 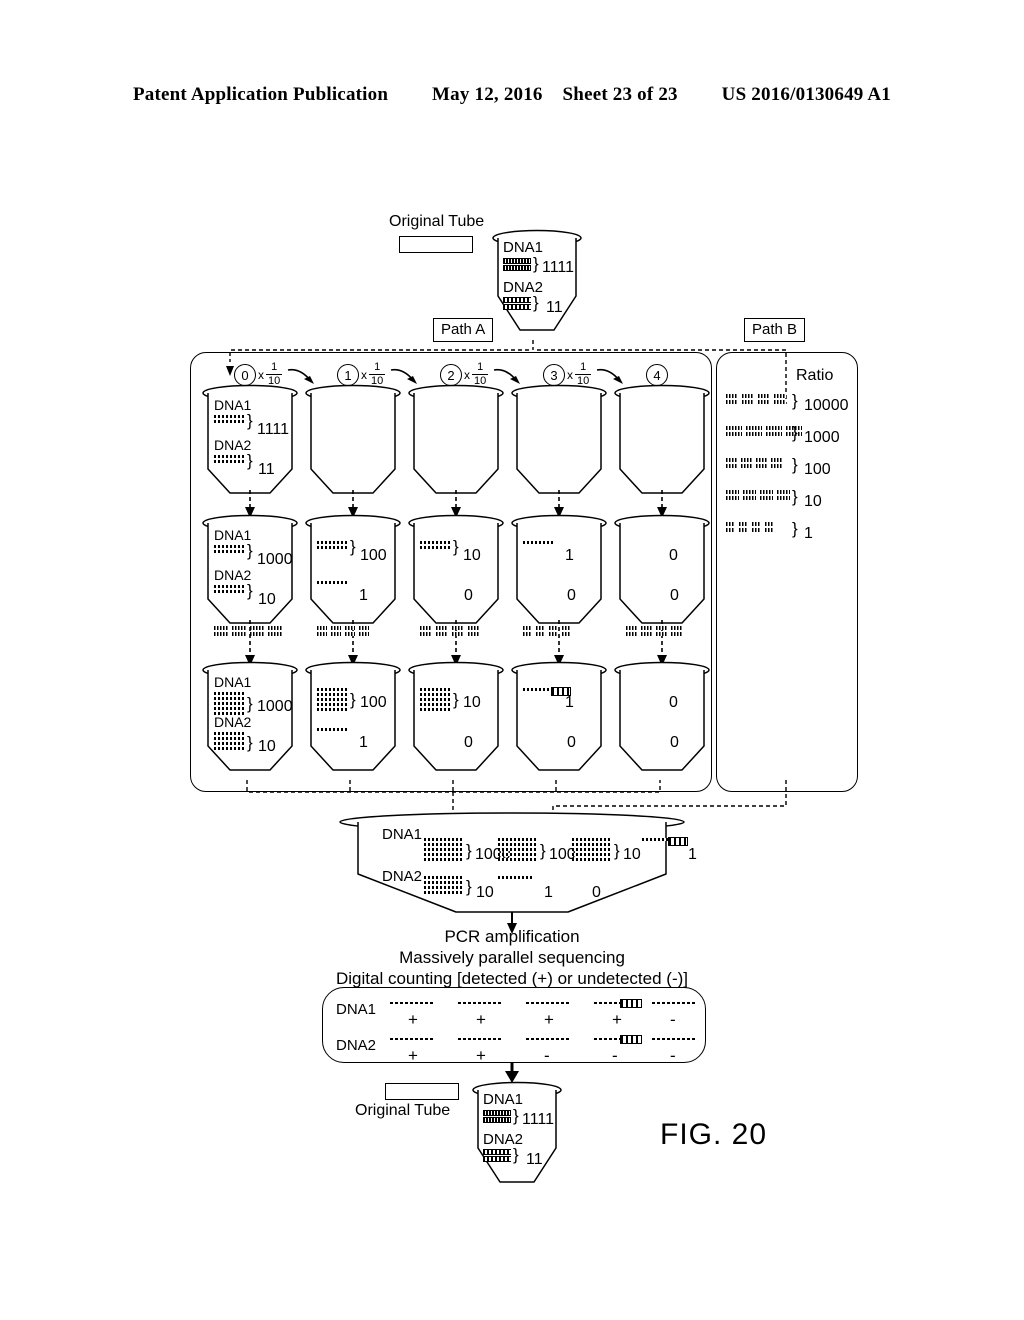 What do you see at coordinates (274, 367) in the screenshot?
I see `fraction-numerator: 1` at bounding box center [274, 367].